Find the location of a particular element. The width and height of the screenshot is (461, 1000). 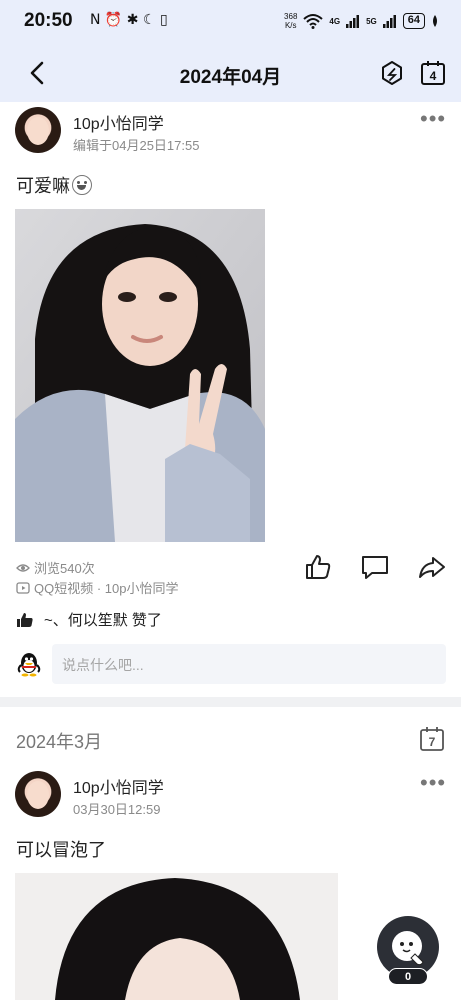

thumb-filled-icon is located at coordinates (25, 619).